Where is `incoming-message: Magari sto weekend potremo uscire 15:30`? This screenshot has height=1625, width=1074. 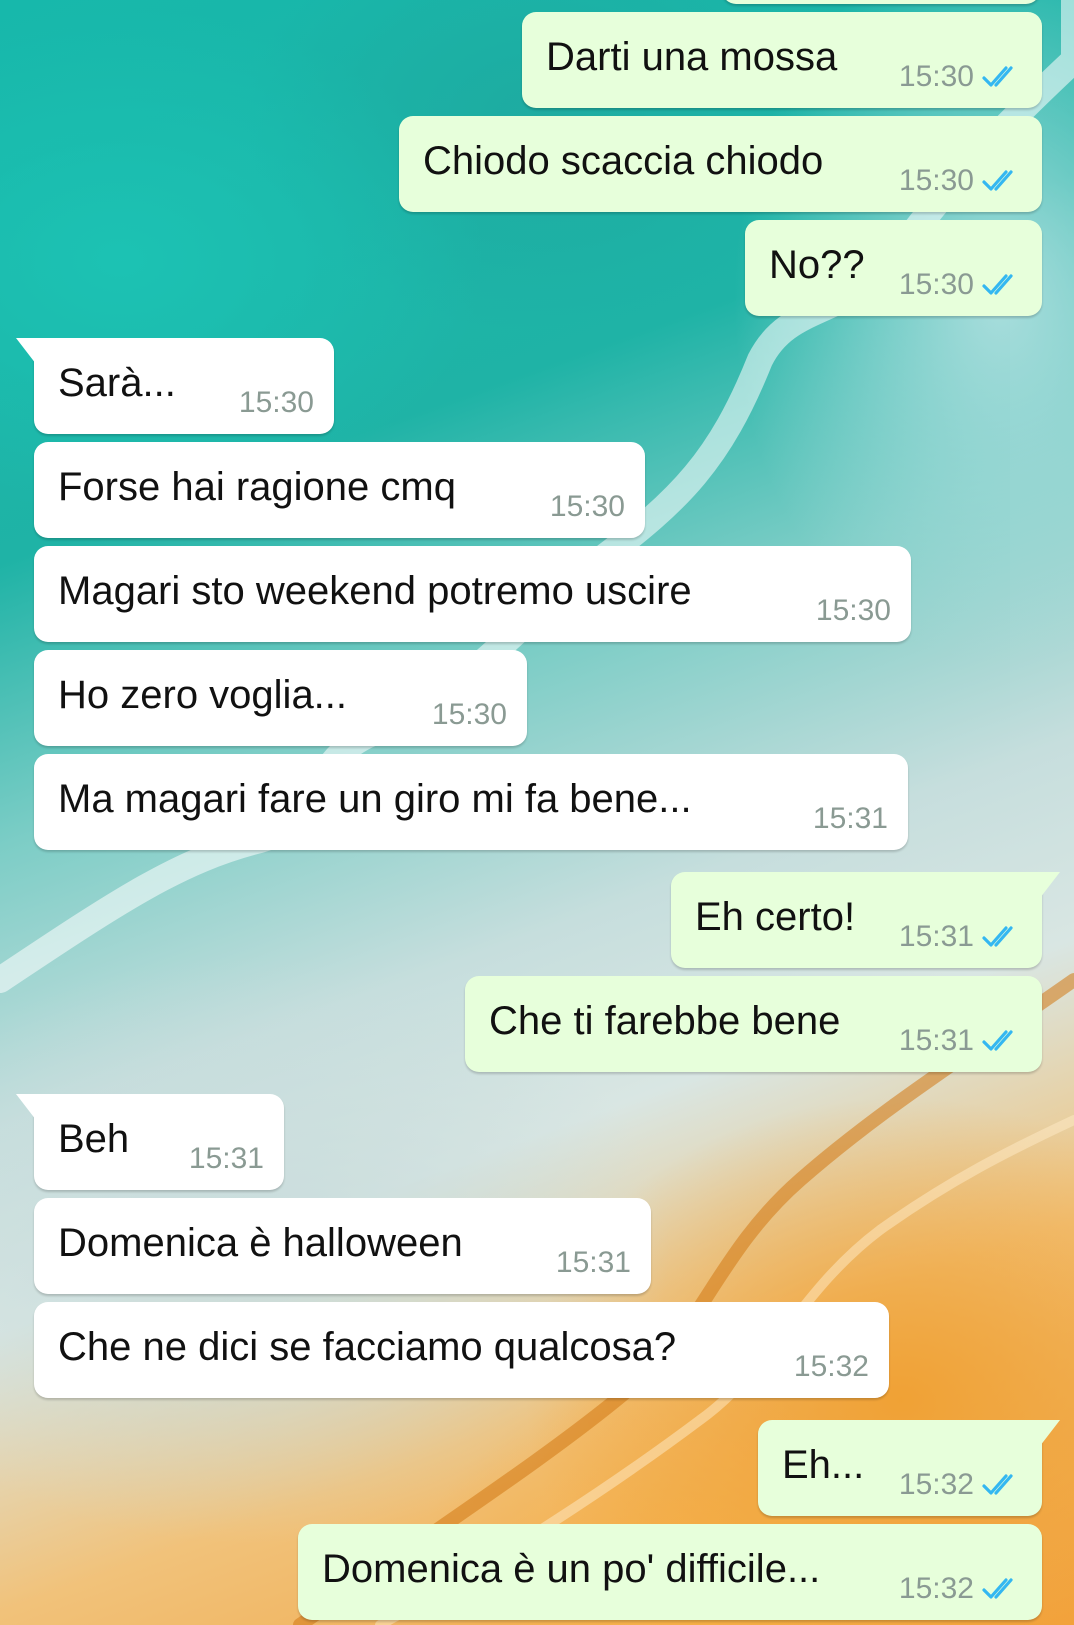 incoming-message: Magari sto weekend potremo uscire 15:30 is located at coordinates (472, 594).